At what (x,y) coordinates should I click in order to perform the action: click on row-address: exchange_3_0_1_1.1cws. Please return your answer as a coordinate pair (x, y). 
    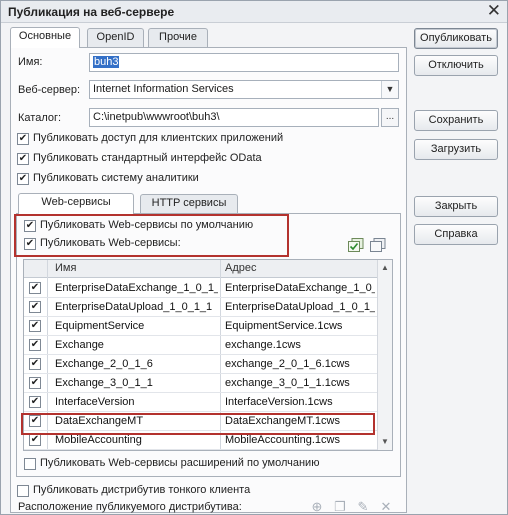
    Looking at the image, I should click on (287, 383).